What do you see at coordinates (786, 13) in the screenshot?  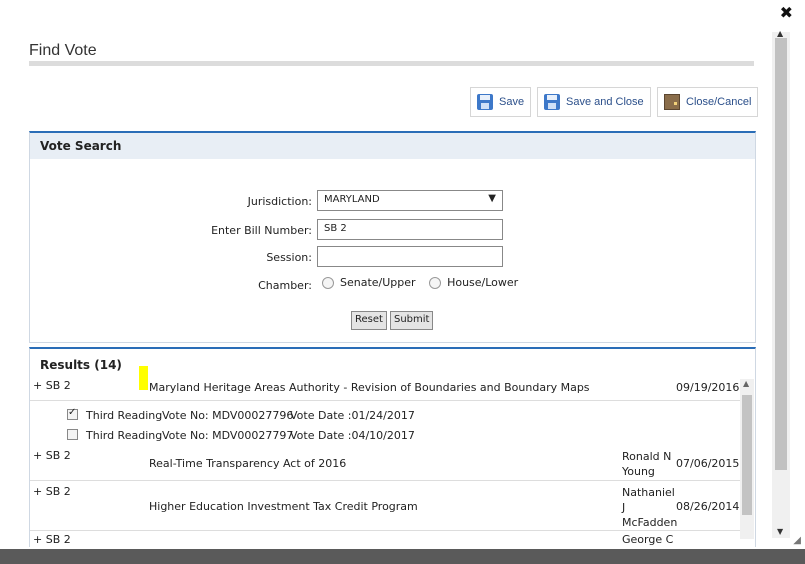 I see `close-icon: ✖` at bounding box center [786, 13].